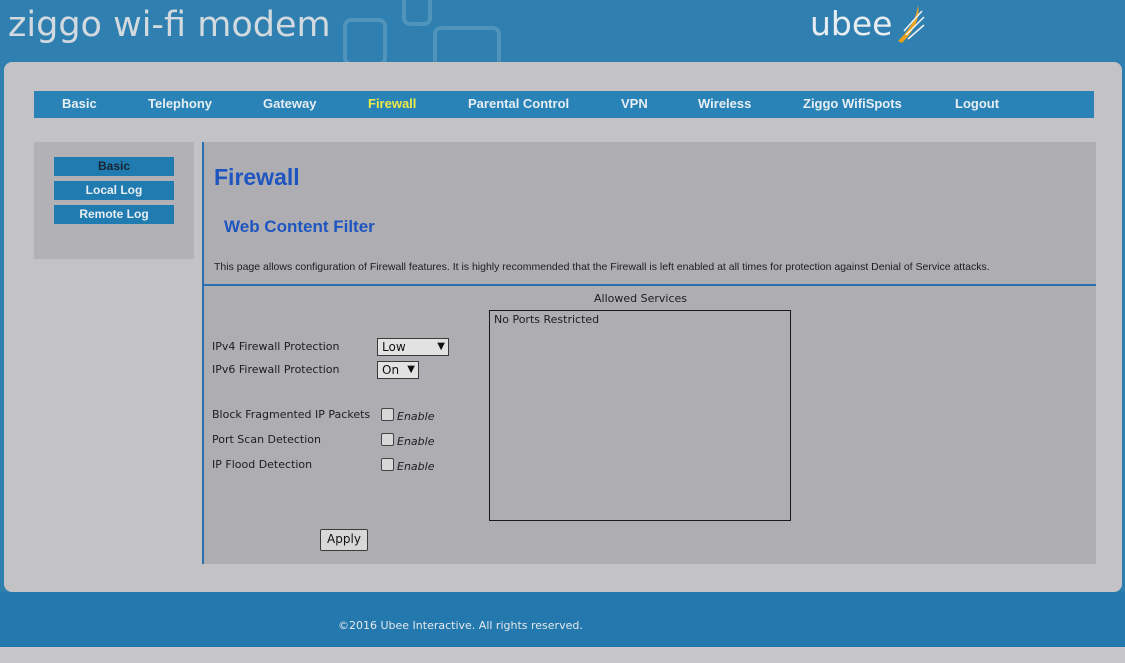  I want to click on ubee-logo: ubee, so click(868, 23).